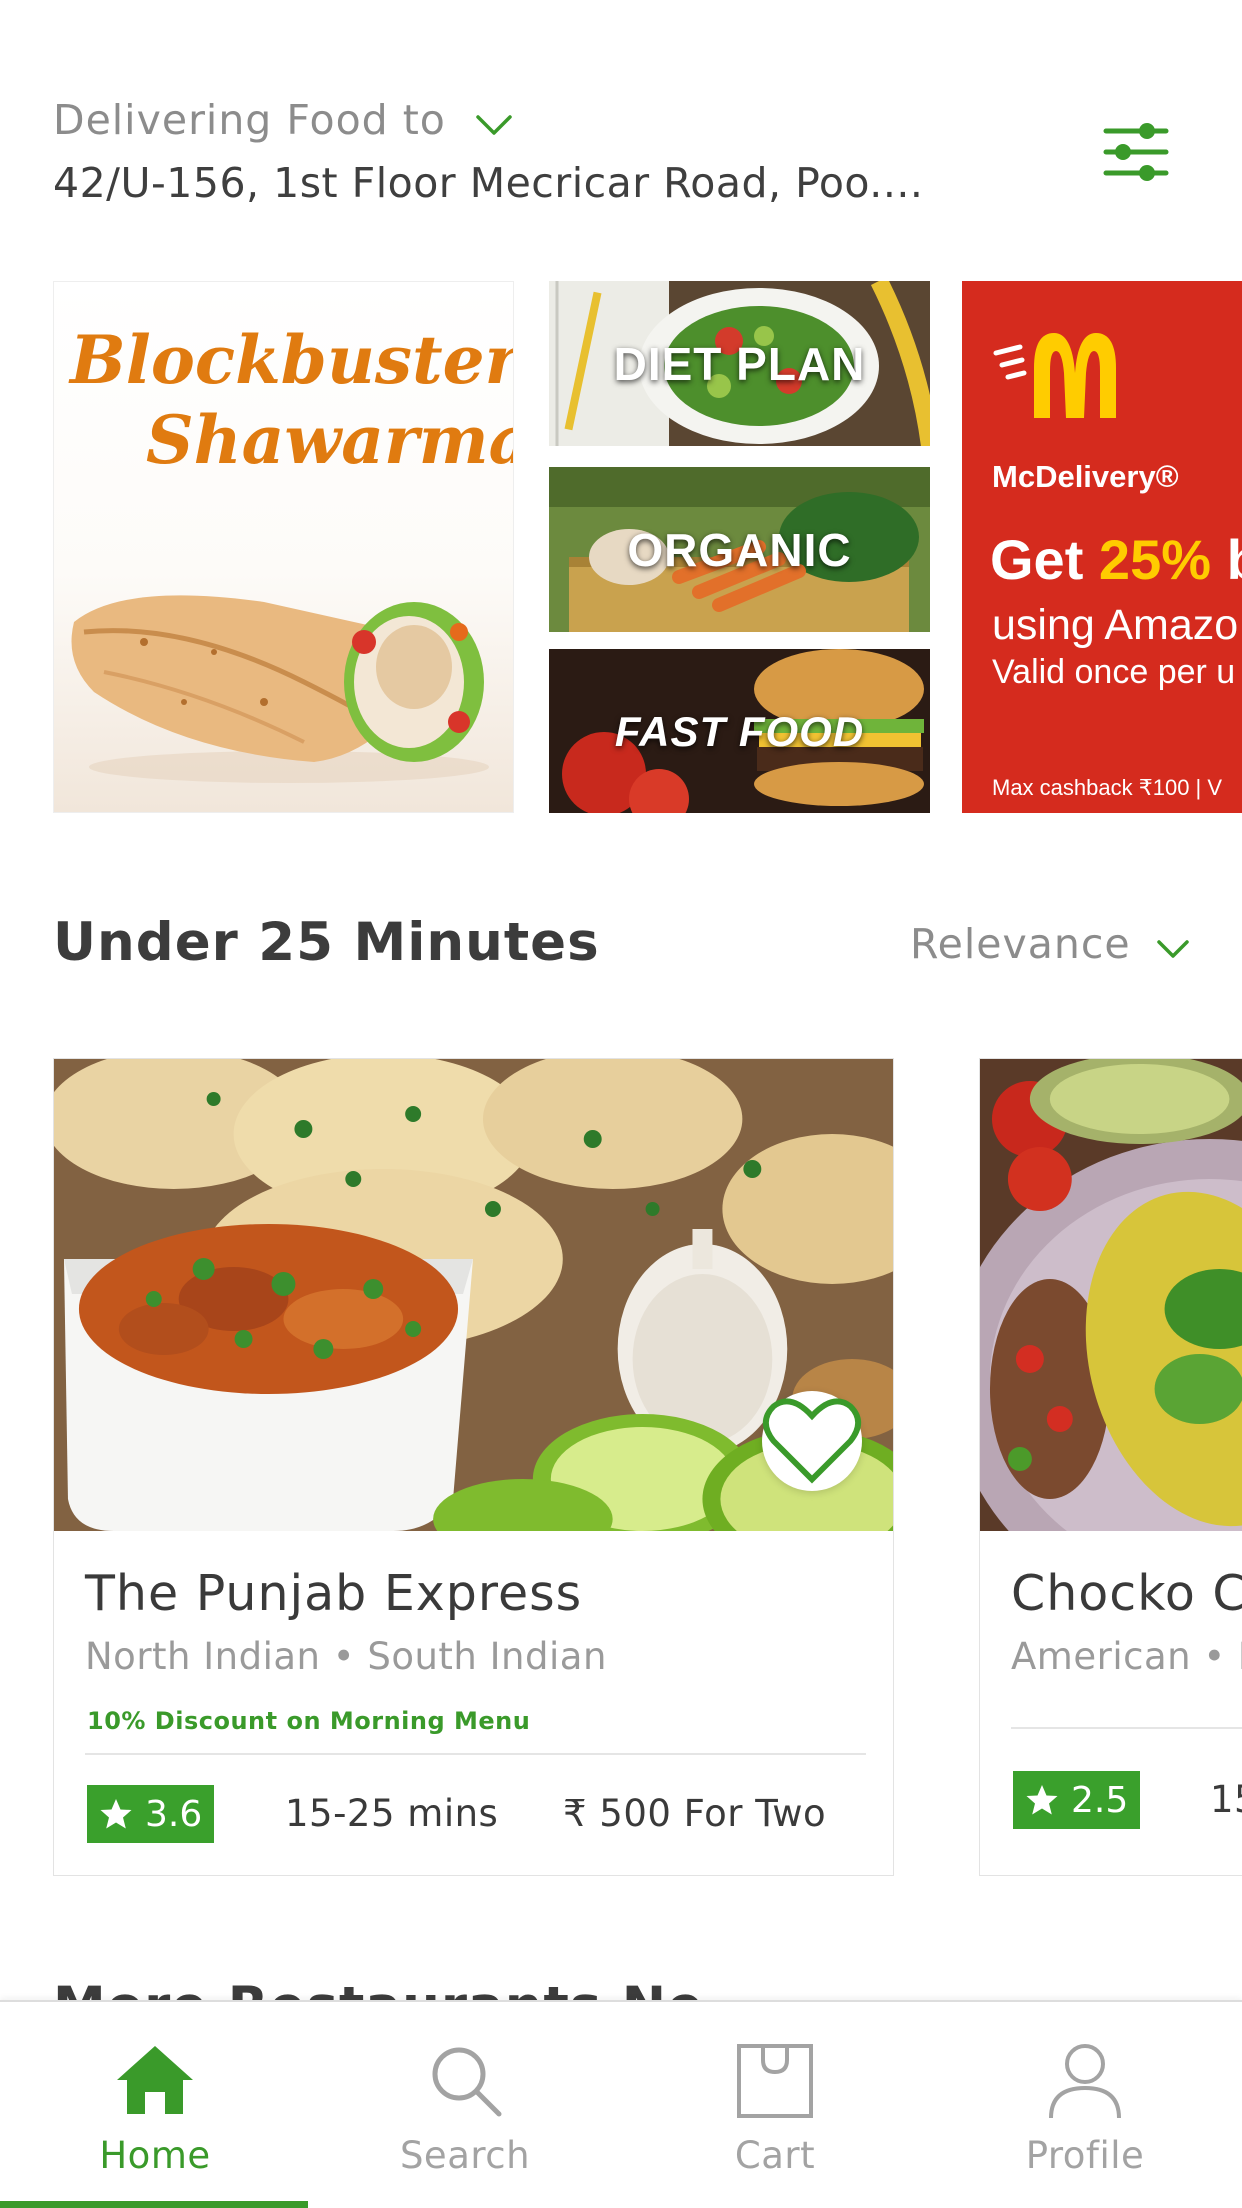 The image size is (1242, 2208). I want to click on category-fast-food-label: FAST FOOD, so click(739, 731).